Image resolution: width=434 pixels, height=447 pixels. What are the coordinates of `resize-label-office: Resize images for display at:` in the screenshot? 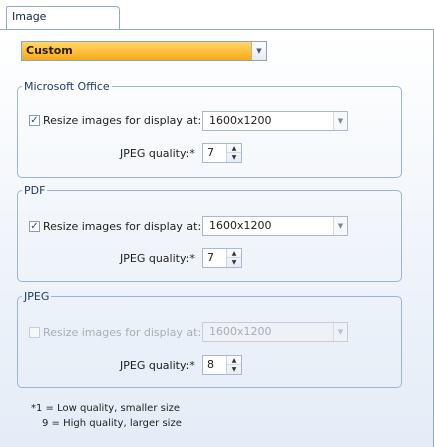 It's located at (122, 120).